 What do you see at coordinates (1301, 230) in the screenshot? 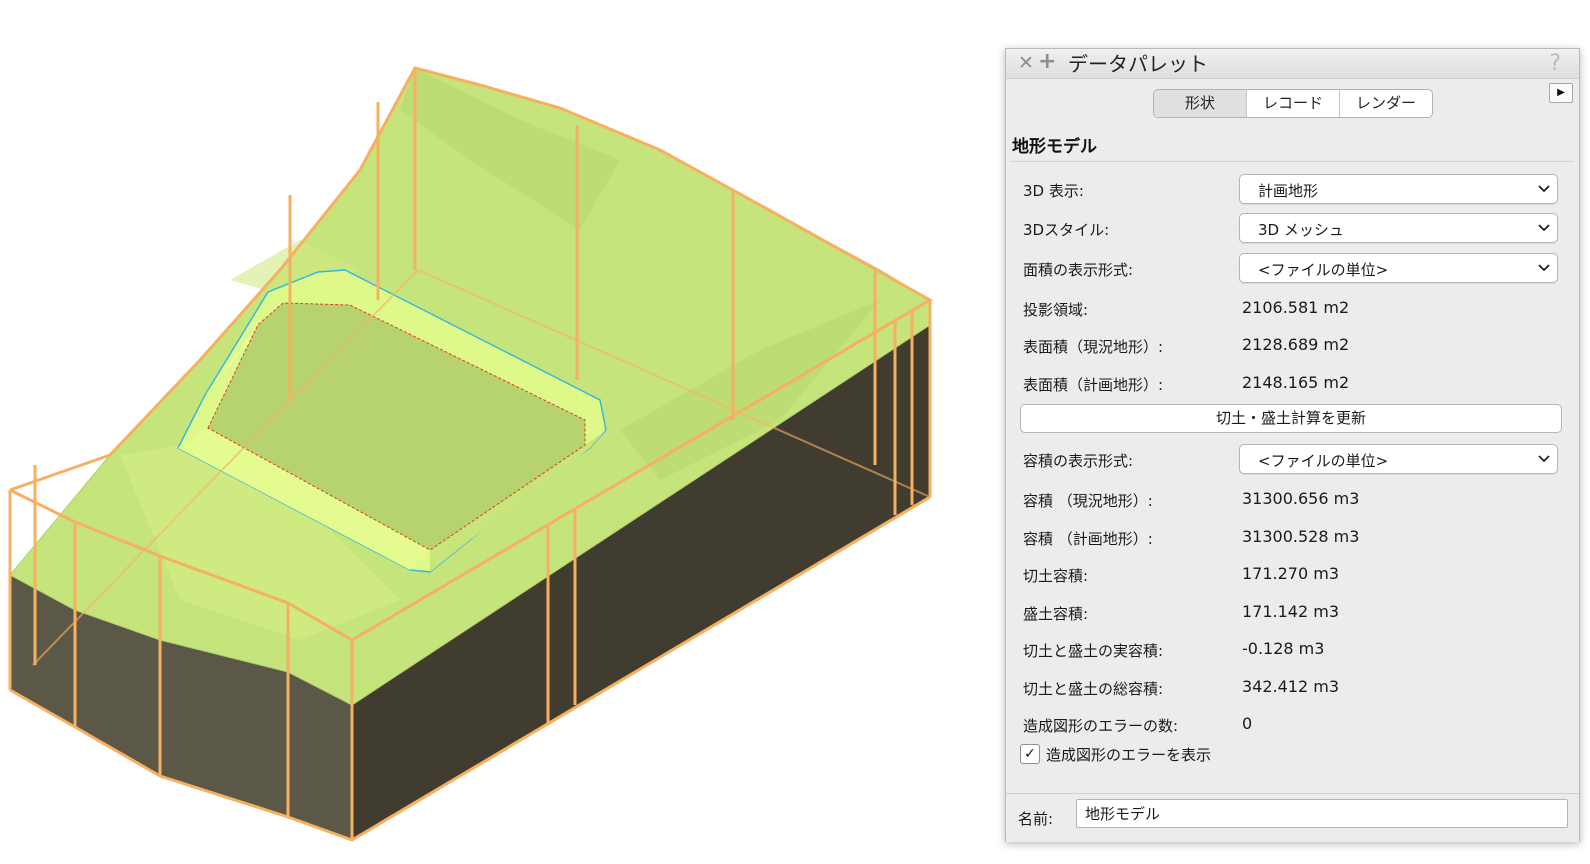
I see `select-value: 3D メッシュ` at bounding box center [1301, 230].